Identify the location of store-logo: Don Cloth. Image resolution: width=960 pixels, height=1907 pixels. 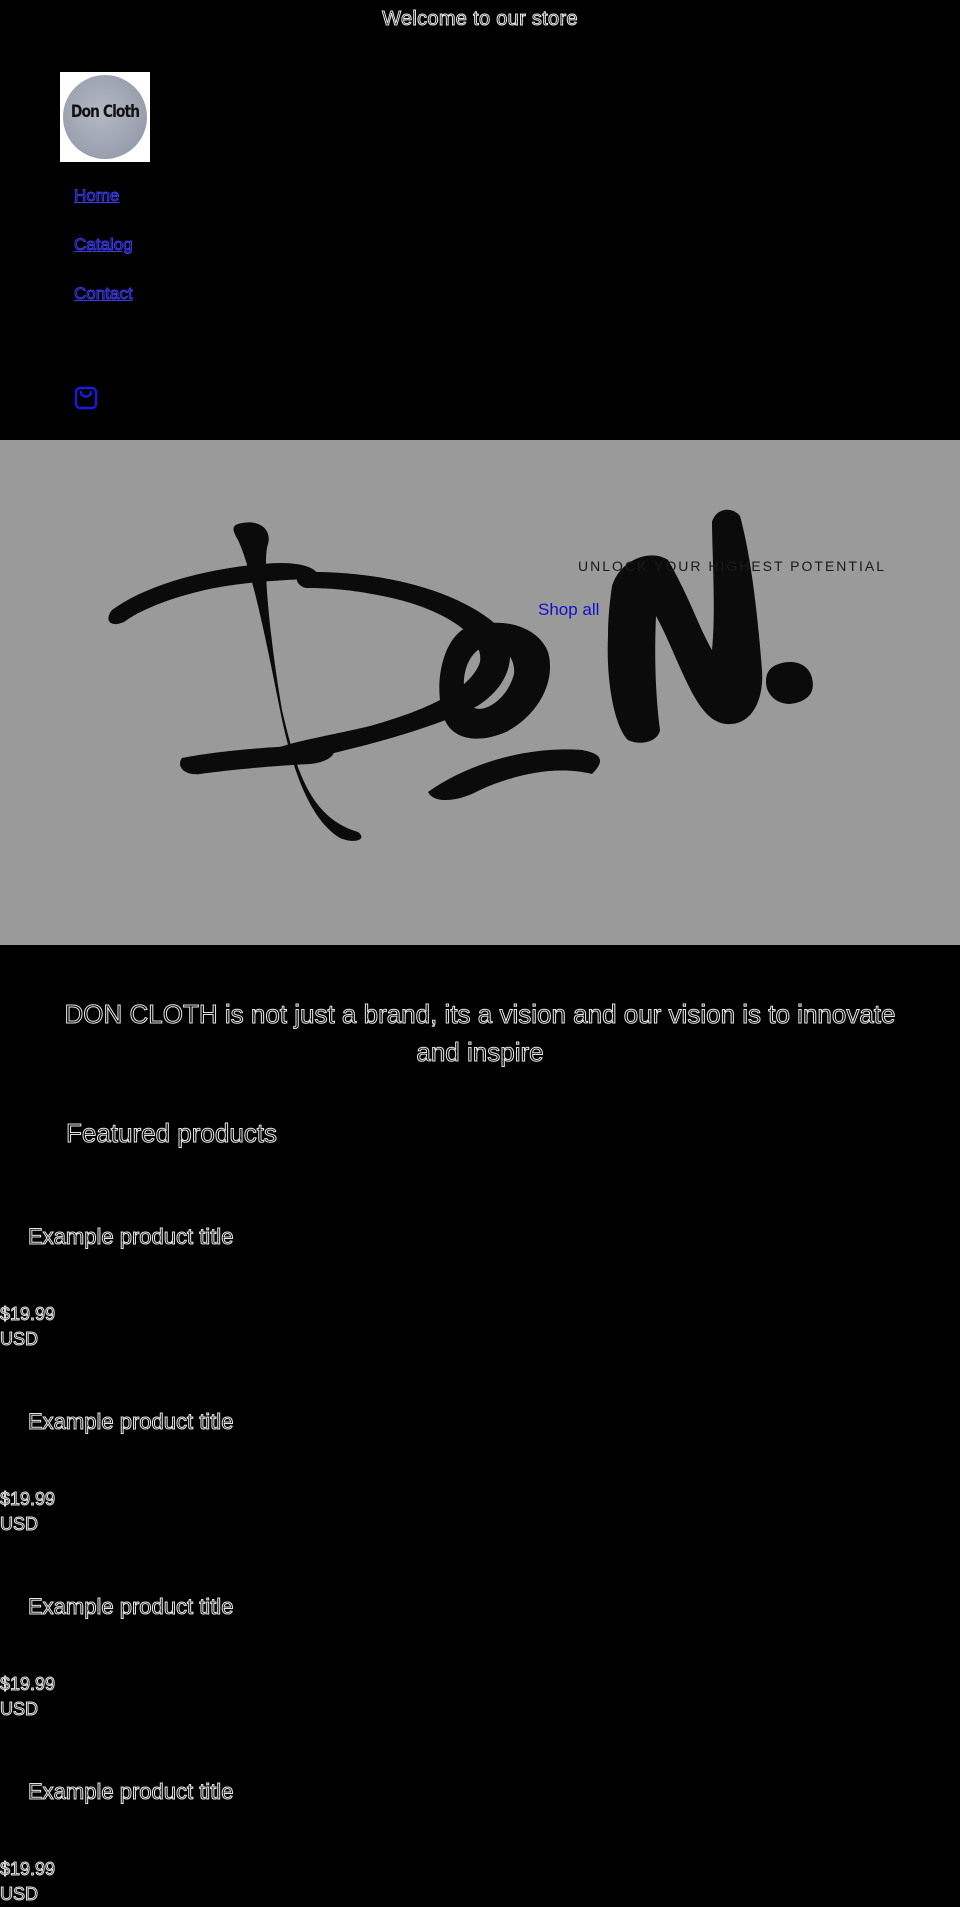
(105, 117).